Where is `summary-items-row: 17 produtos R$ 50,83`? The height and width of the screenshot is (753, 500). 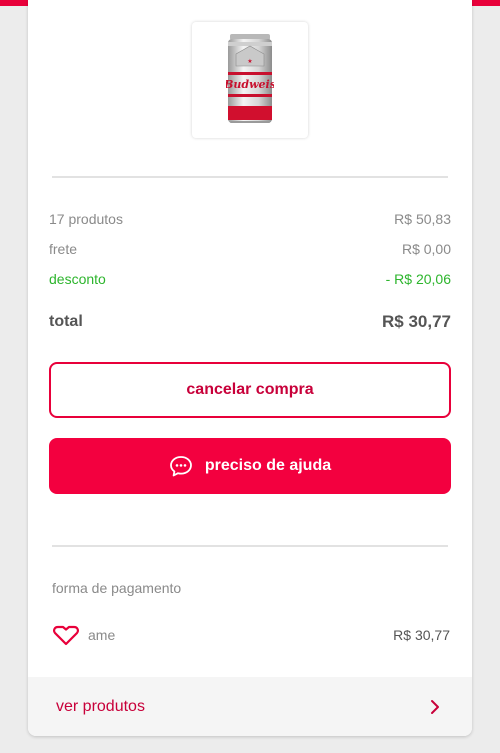
summary-items-row: 17 produtos R$ 50,83 is located at coordinates (250, 219).